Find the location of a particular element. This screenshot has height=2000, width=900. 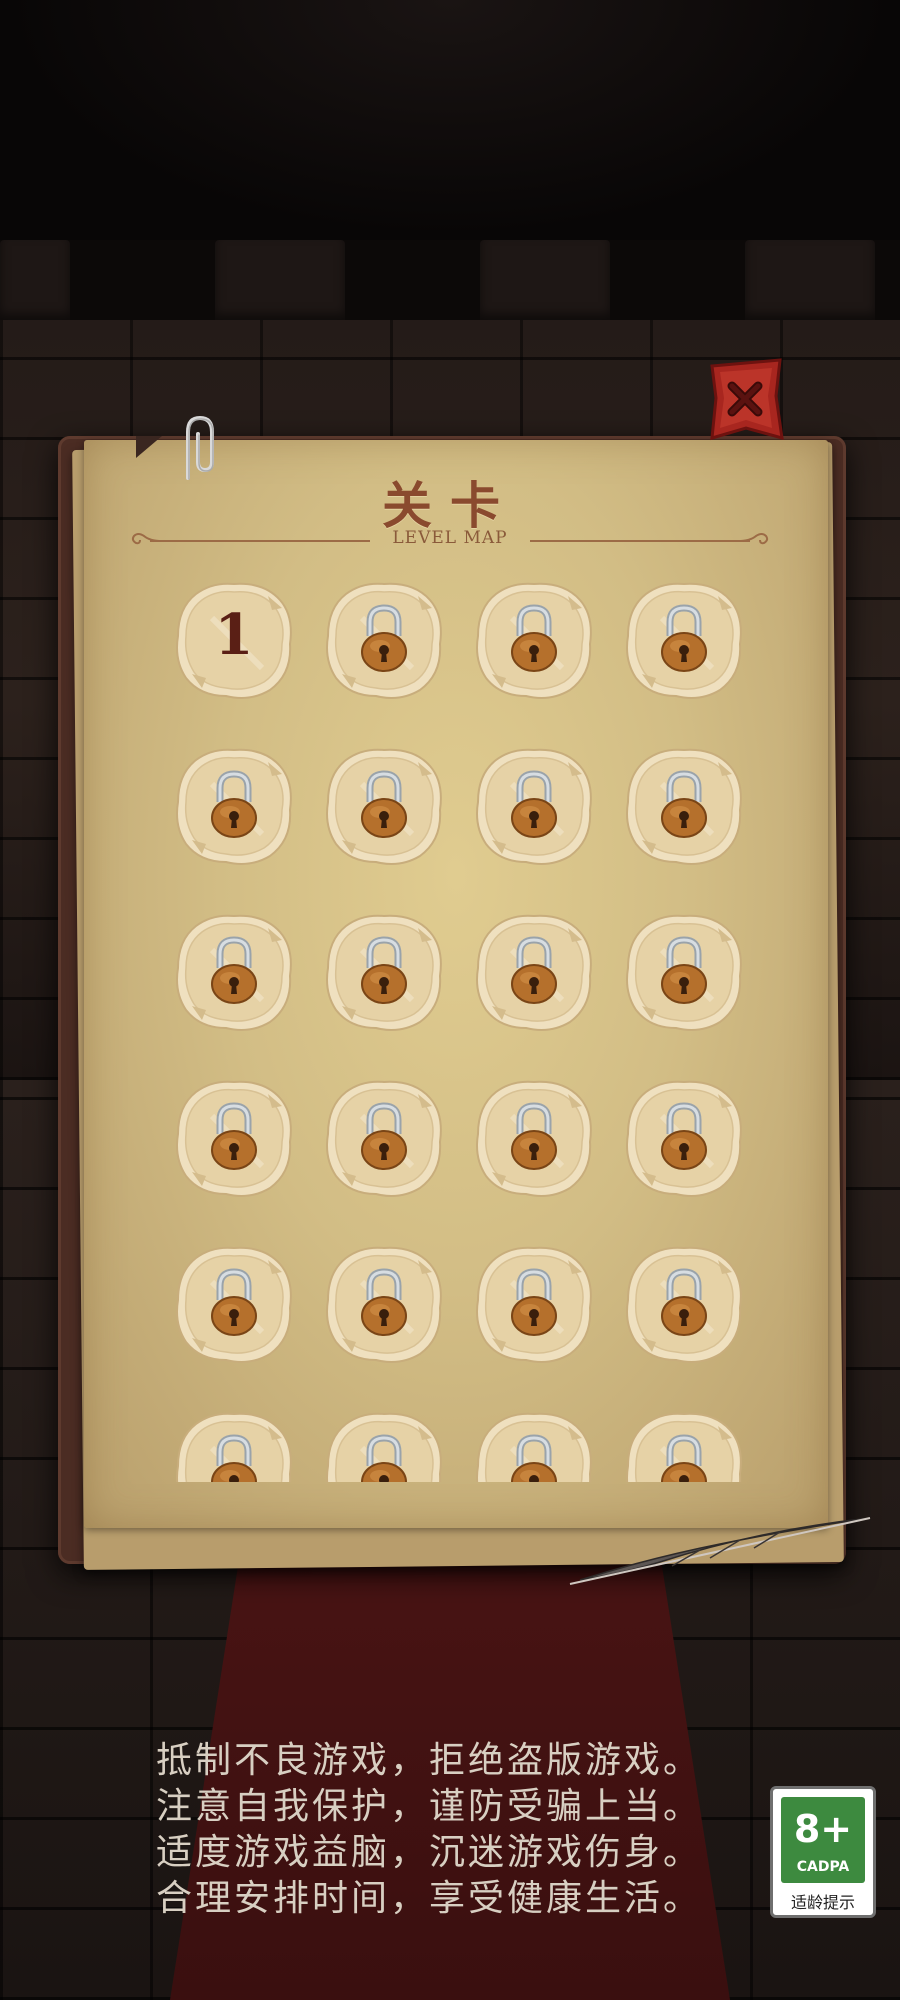

quill-feather-icon is located at coordinates (720, 1551).